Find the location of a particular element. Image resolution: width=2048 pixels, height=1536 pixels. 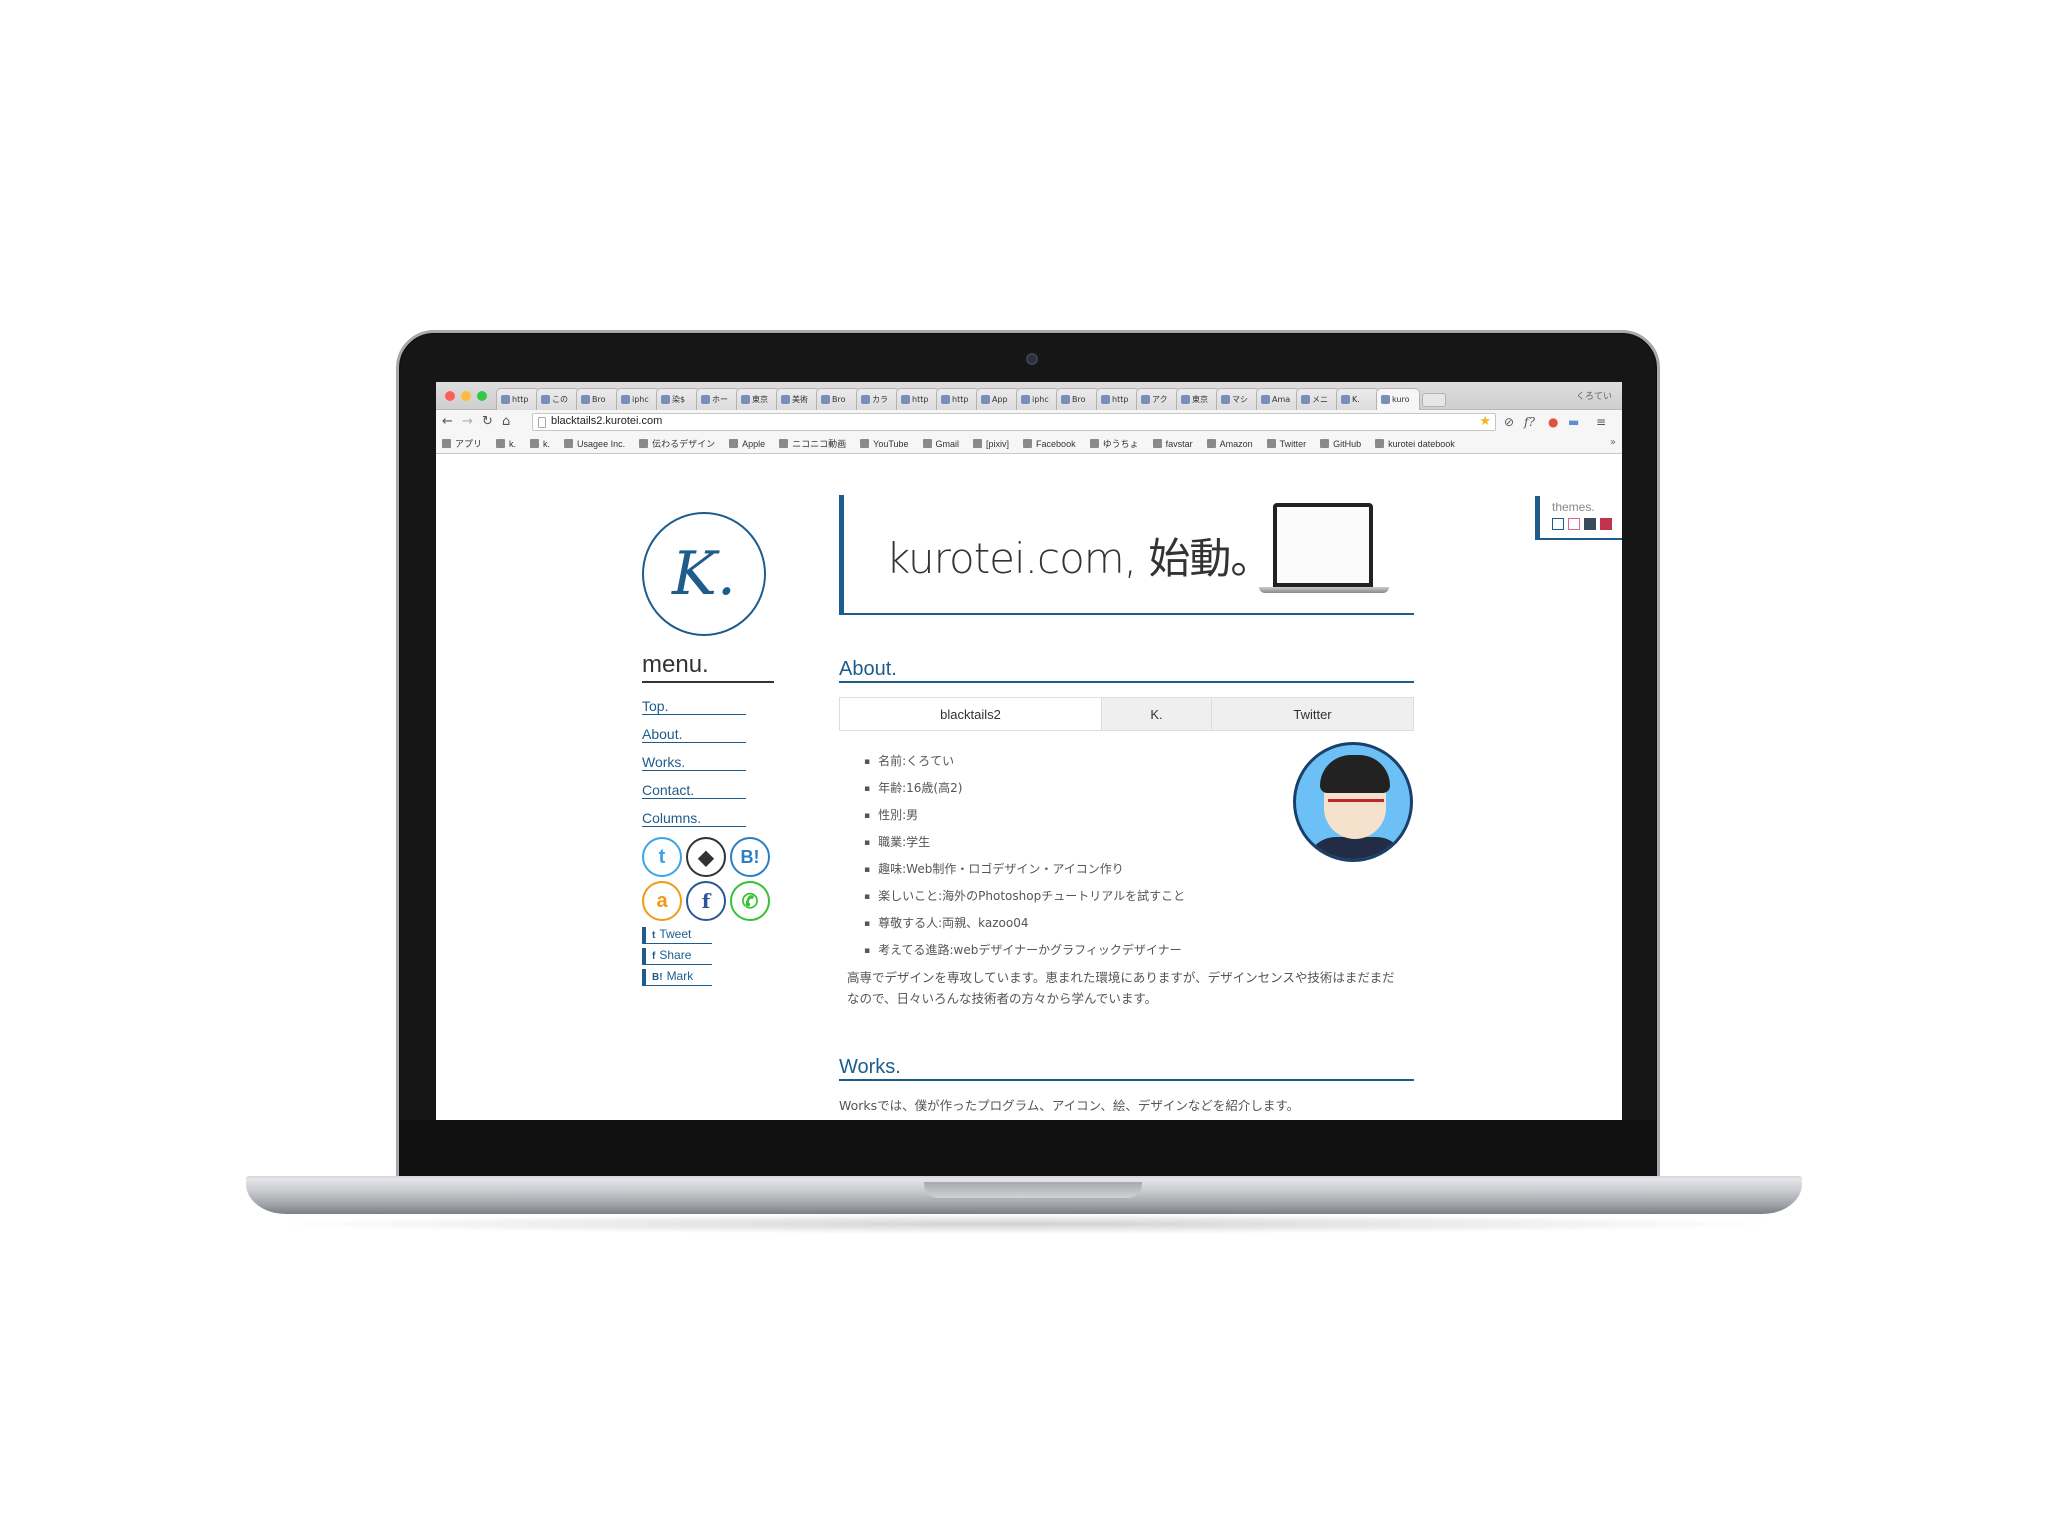

hatena-bookmark-icon: B! is located at coordinates (750, 857).